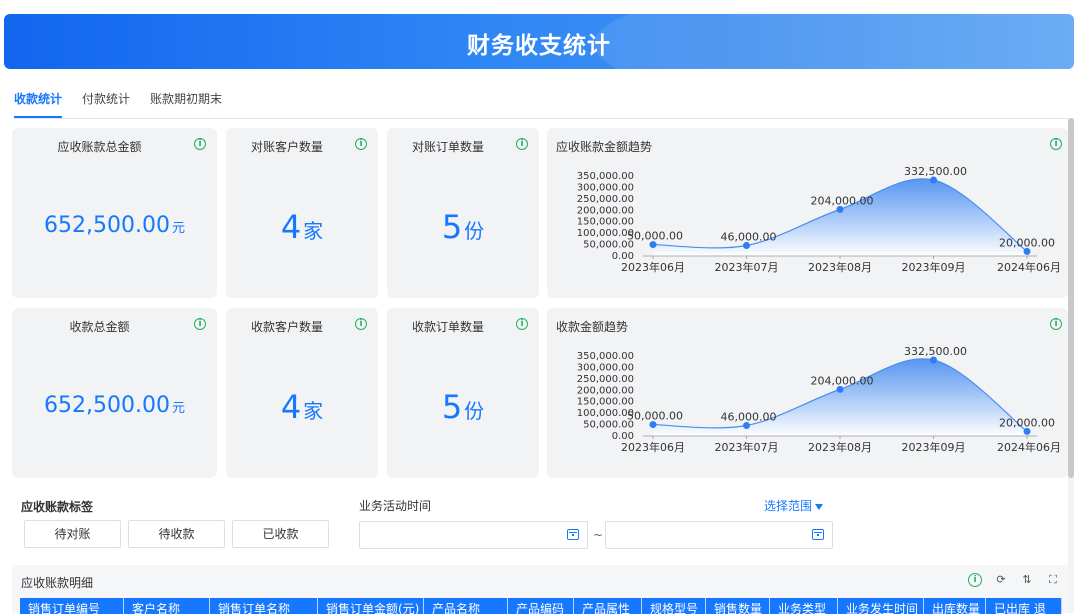 The height and width of the screenshot is (614, 1080). I want to click on card-total-received: 收款总金额 i 652,500.00 元, so click(114, 393).